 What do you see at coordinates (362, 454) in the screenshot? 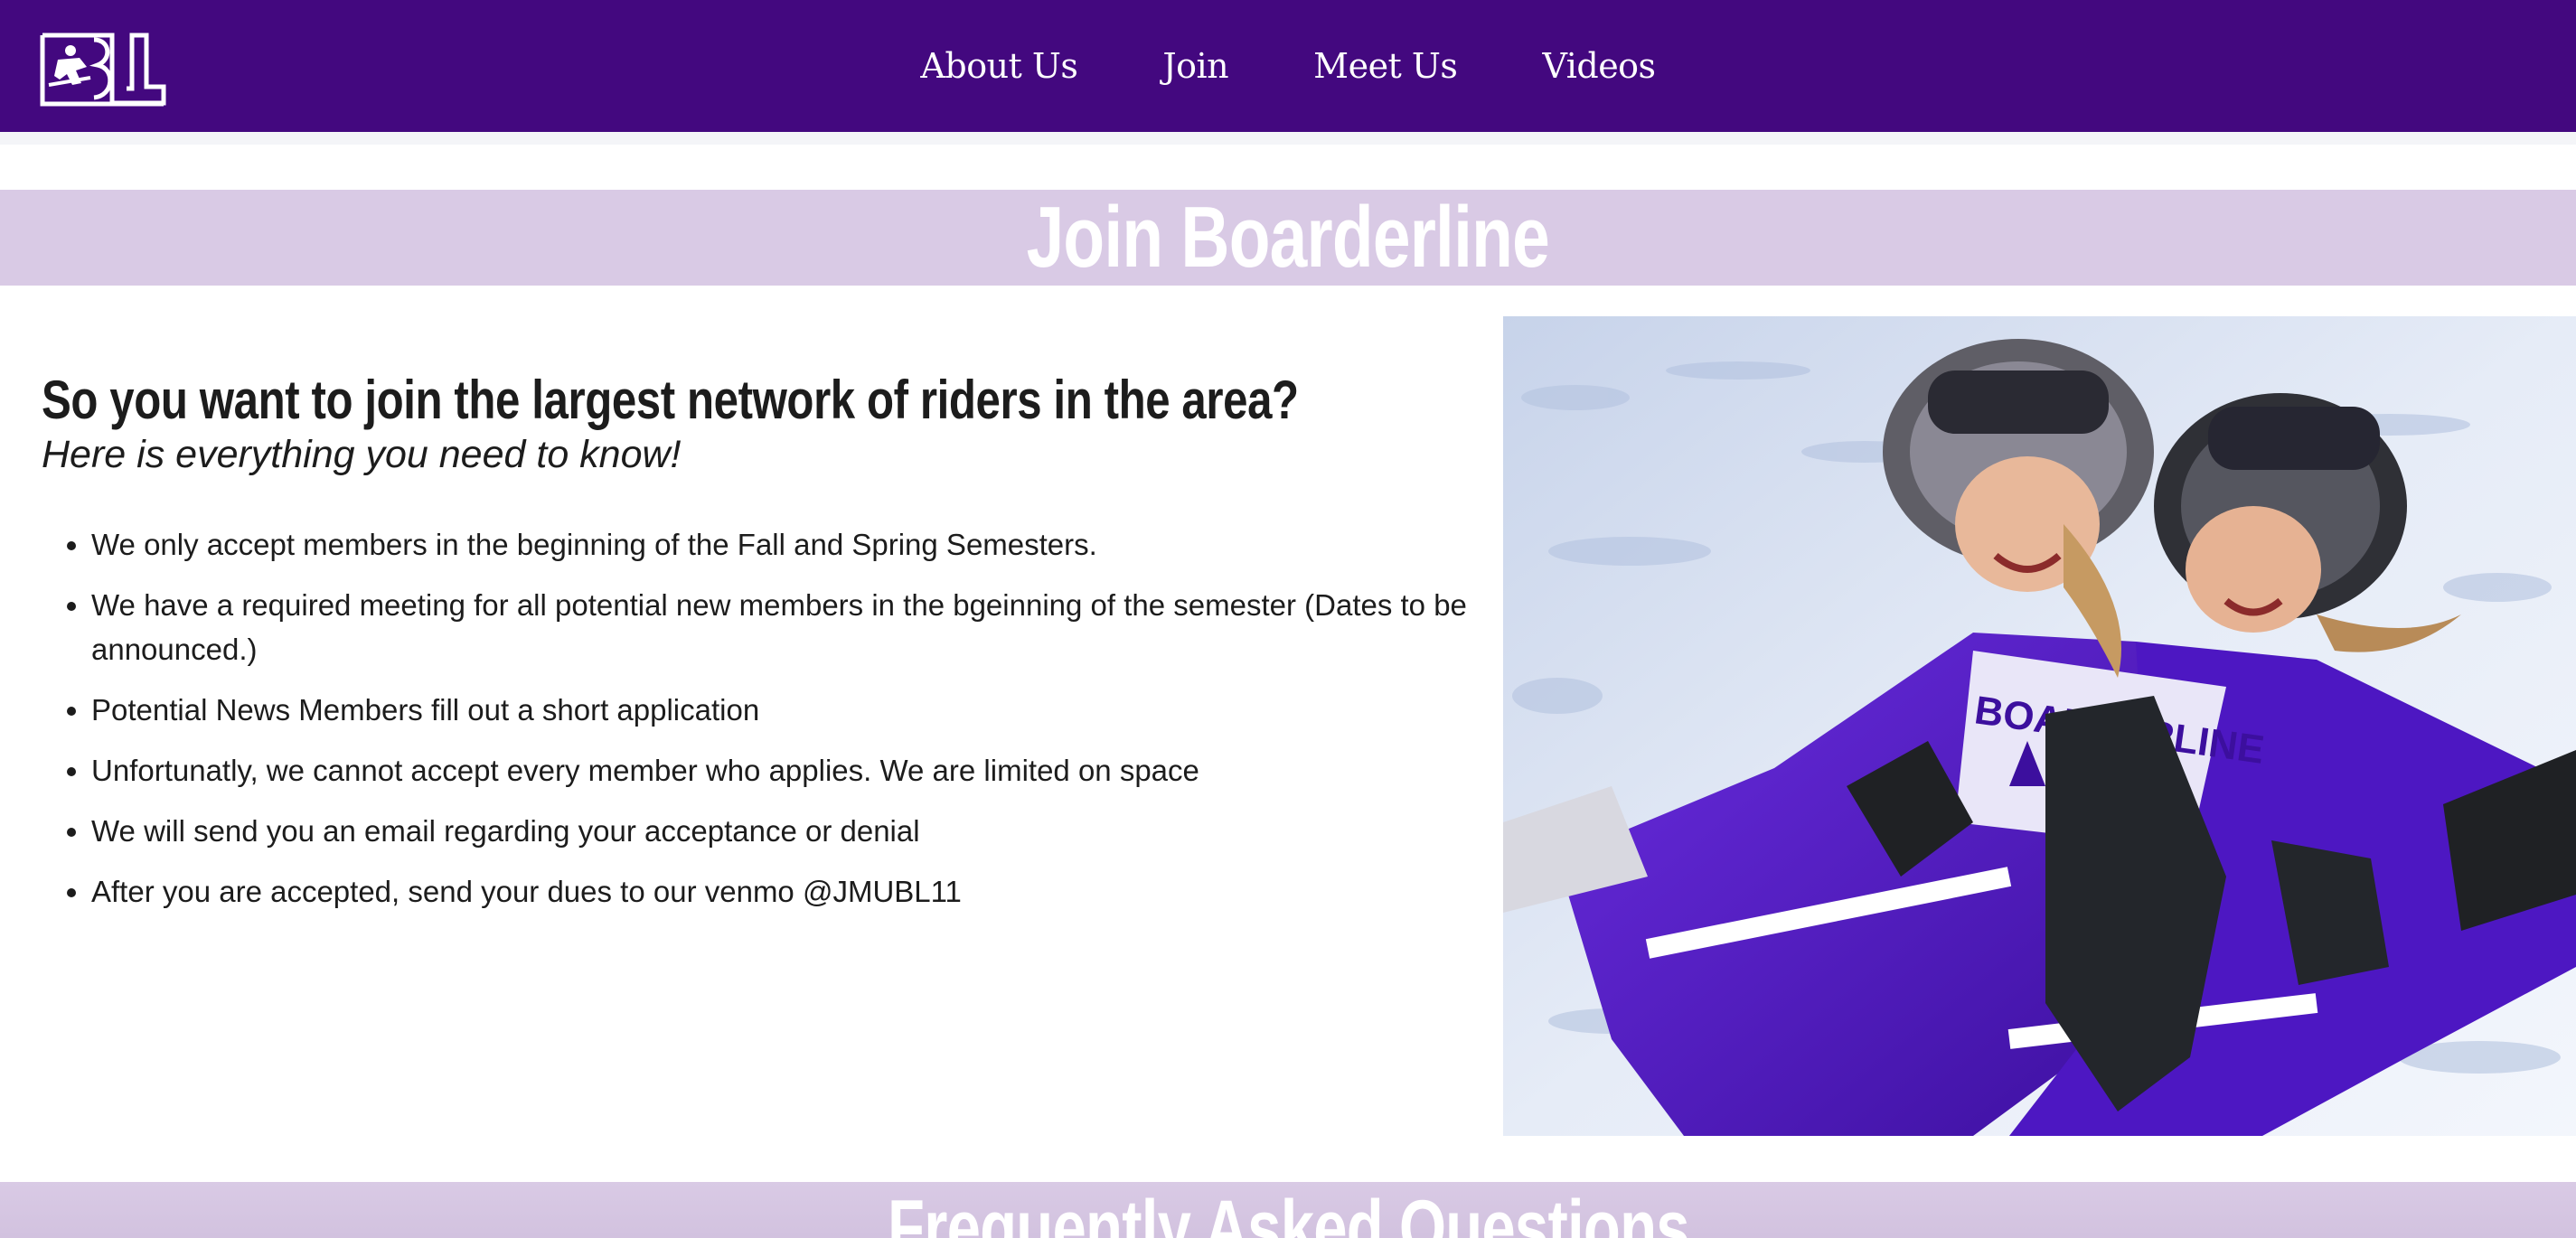
I see `intro-subheading: Here is everything you need to know!` at bounding box center [362, 454].